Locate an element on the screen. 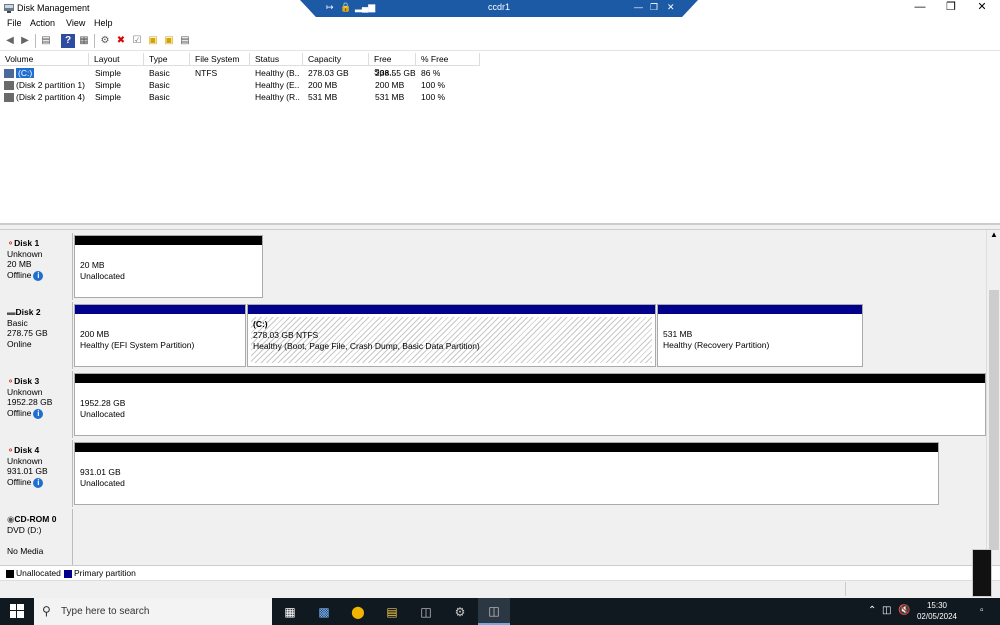 This screenshot has height=625, width=1000. vertical-scrollbar: ▲ is located at coordinates (993, 397).